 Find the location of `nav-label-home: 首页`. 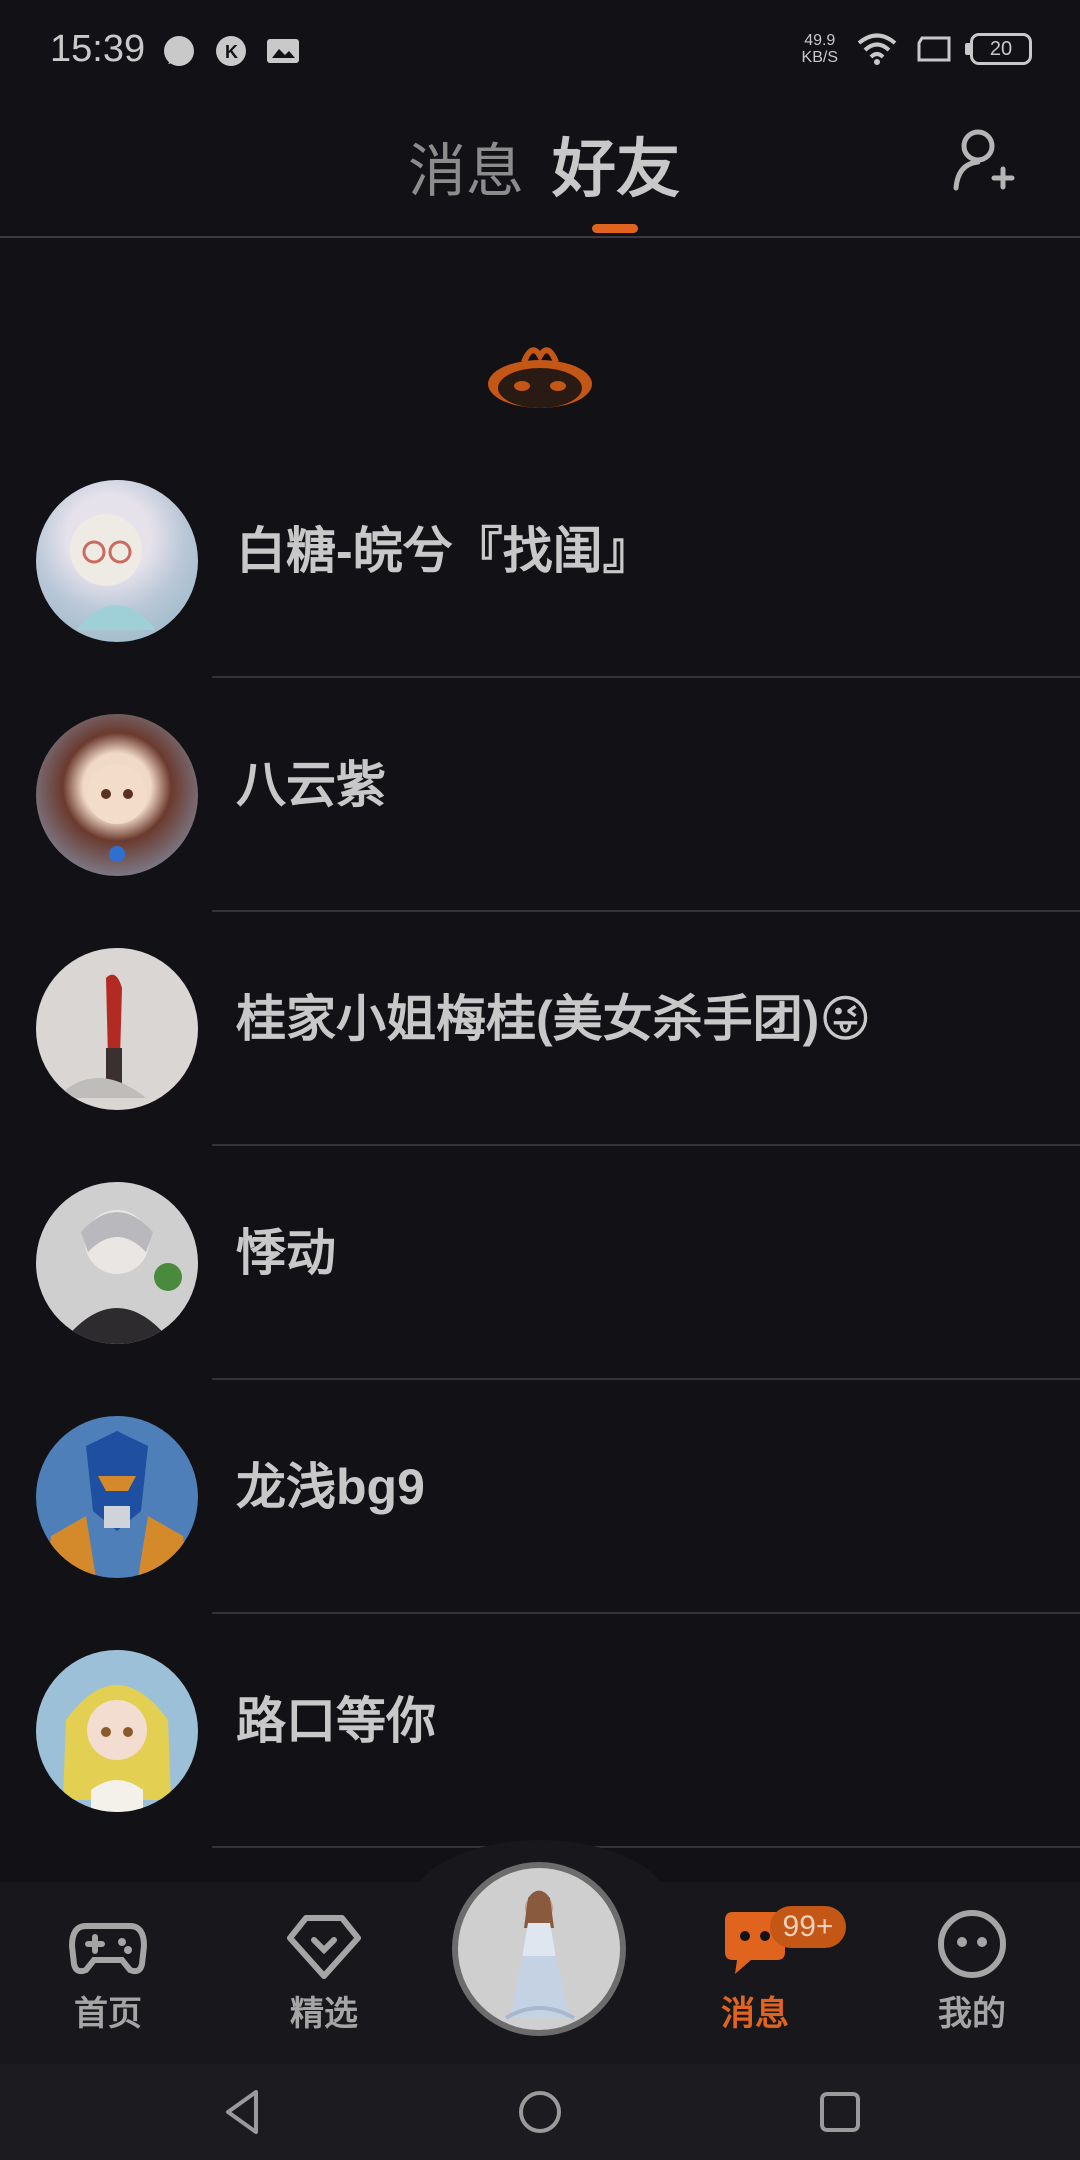

nav-label-home: 首页 is located at coordinates (108, 2014).